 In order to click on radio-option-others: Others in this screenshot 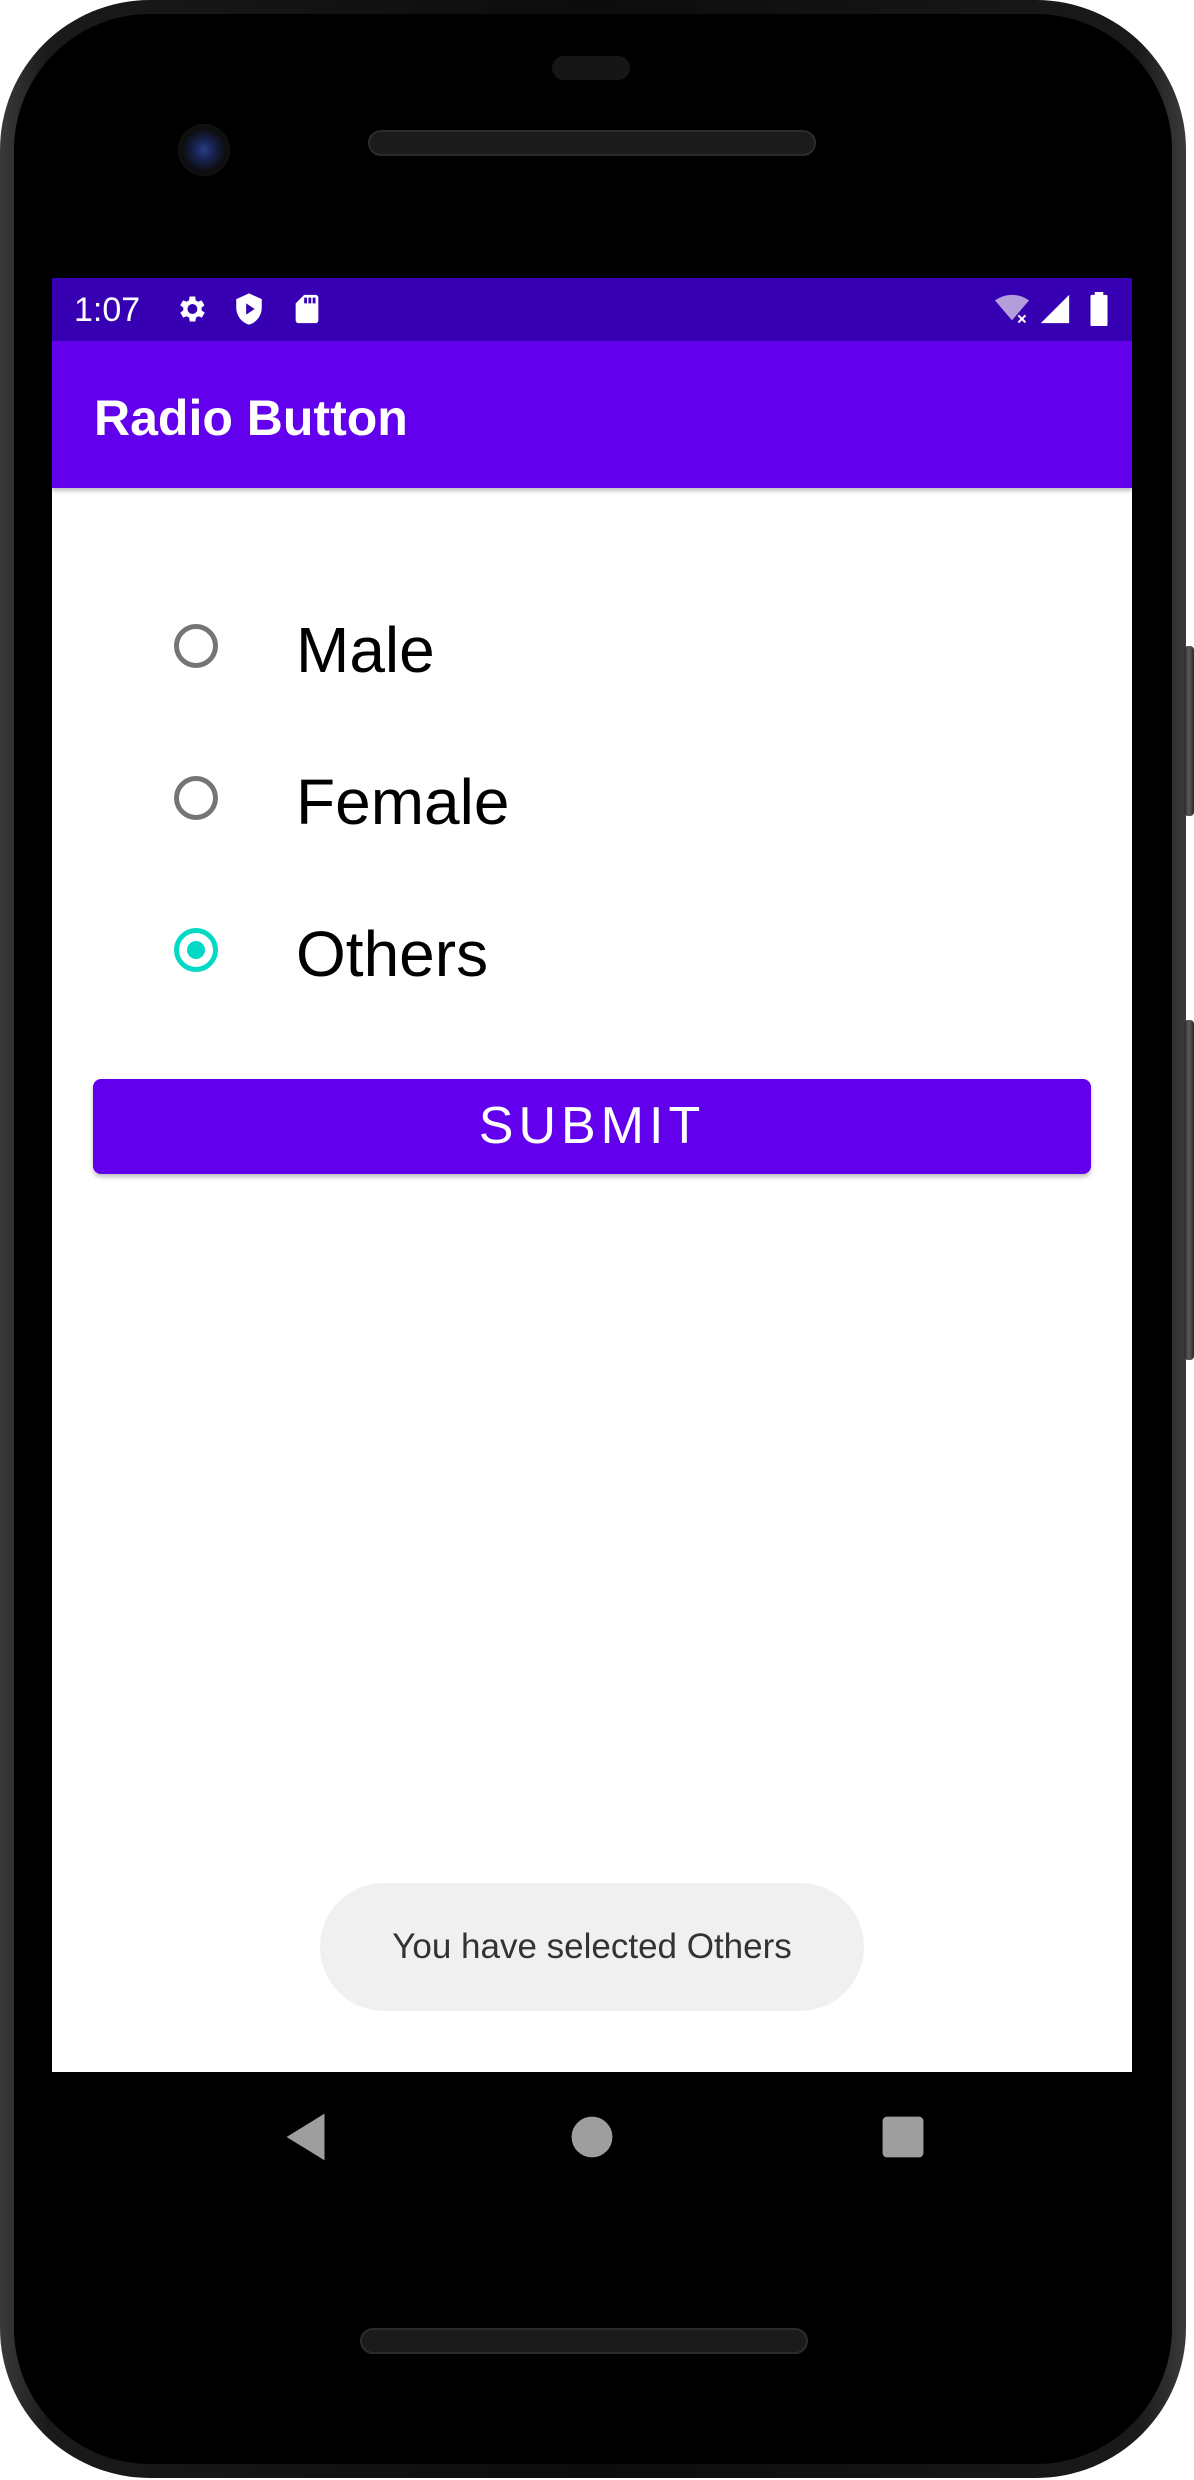, I will do `click(402, 954)`.